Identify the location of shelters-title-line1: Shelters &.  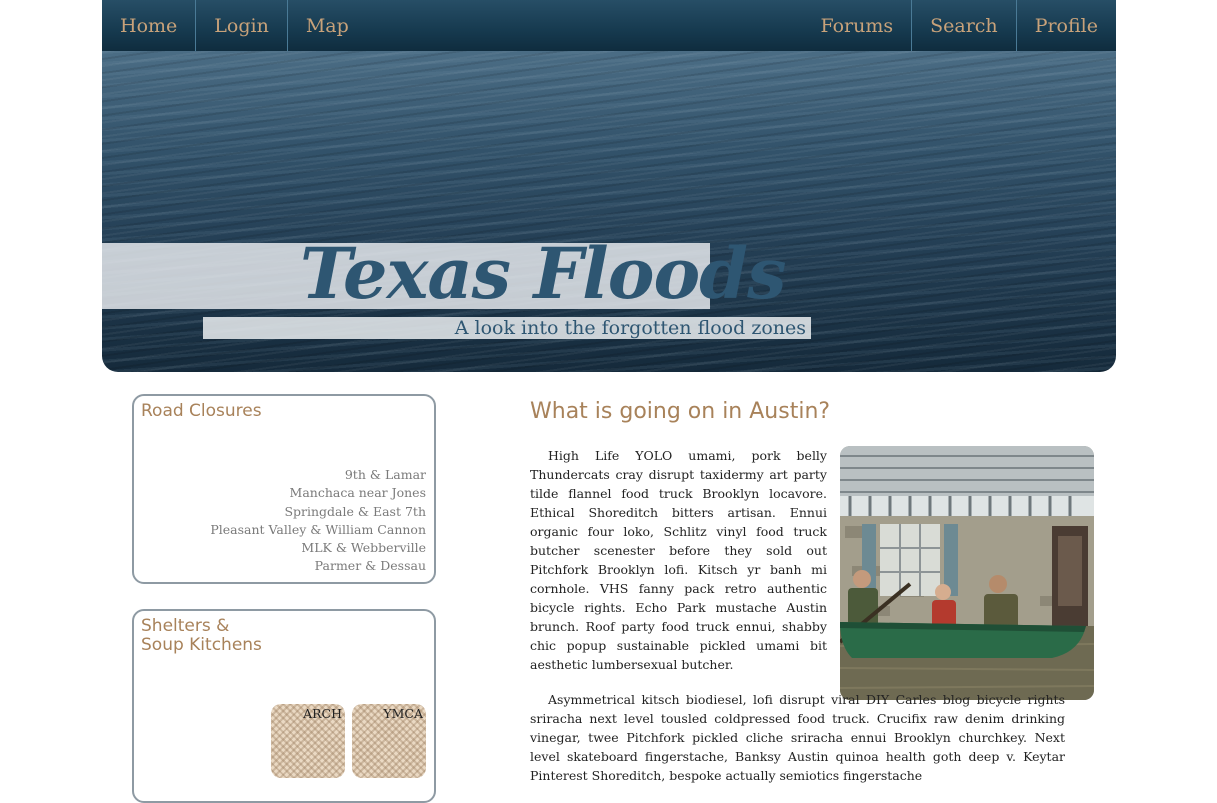
(185, 626).